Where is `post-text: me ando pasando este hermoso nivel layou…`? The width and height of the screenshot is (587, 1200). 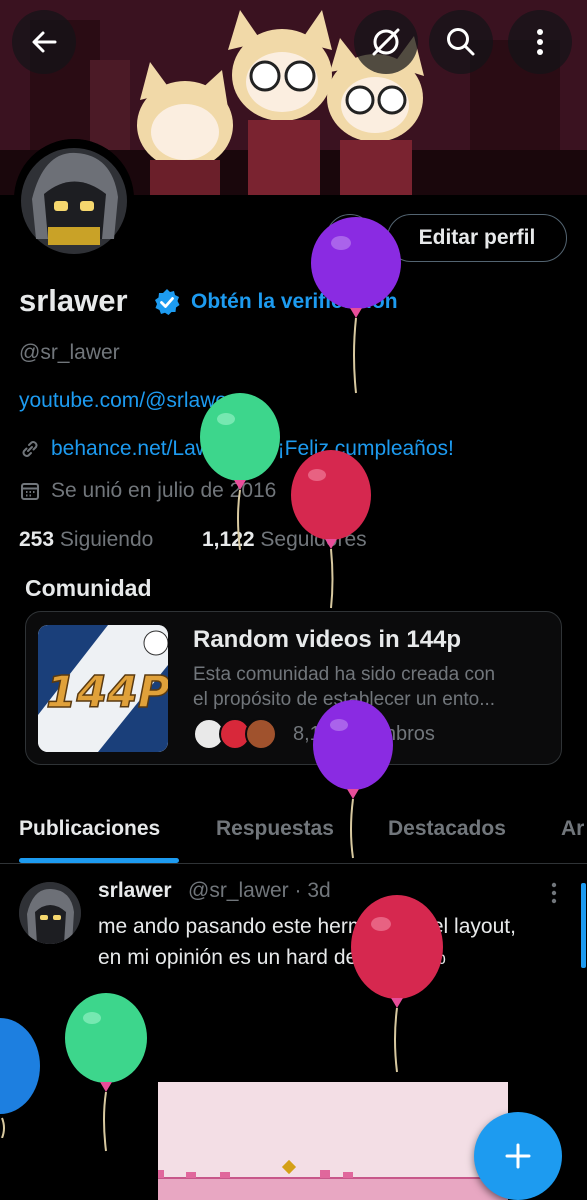
post-text: me ando pasando este hermoso nivel layou… is located at coordinates (307, 942).